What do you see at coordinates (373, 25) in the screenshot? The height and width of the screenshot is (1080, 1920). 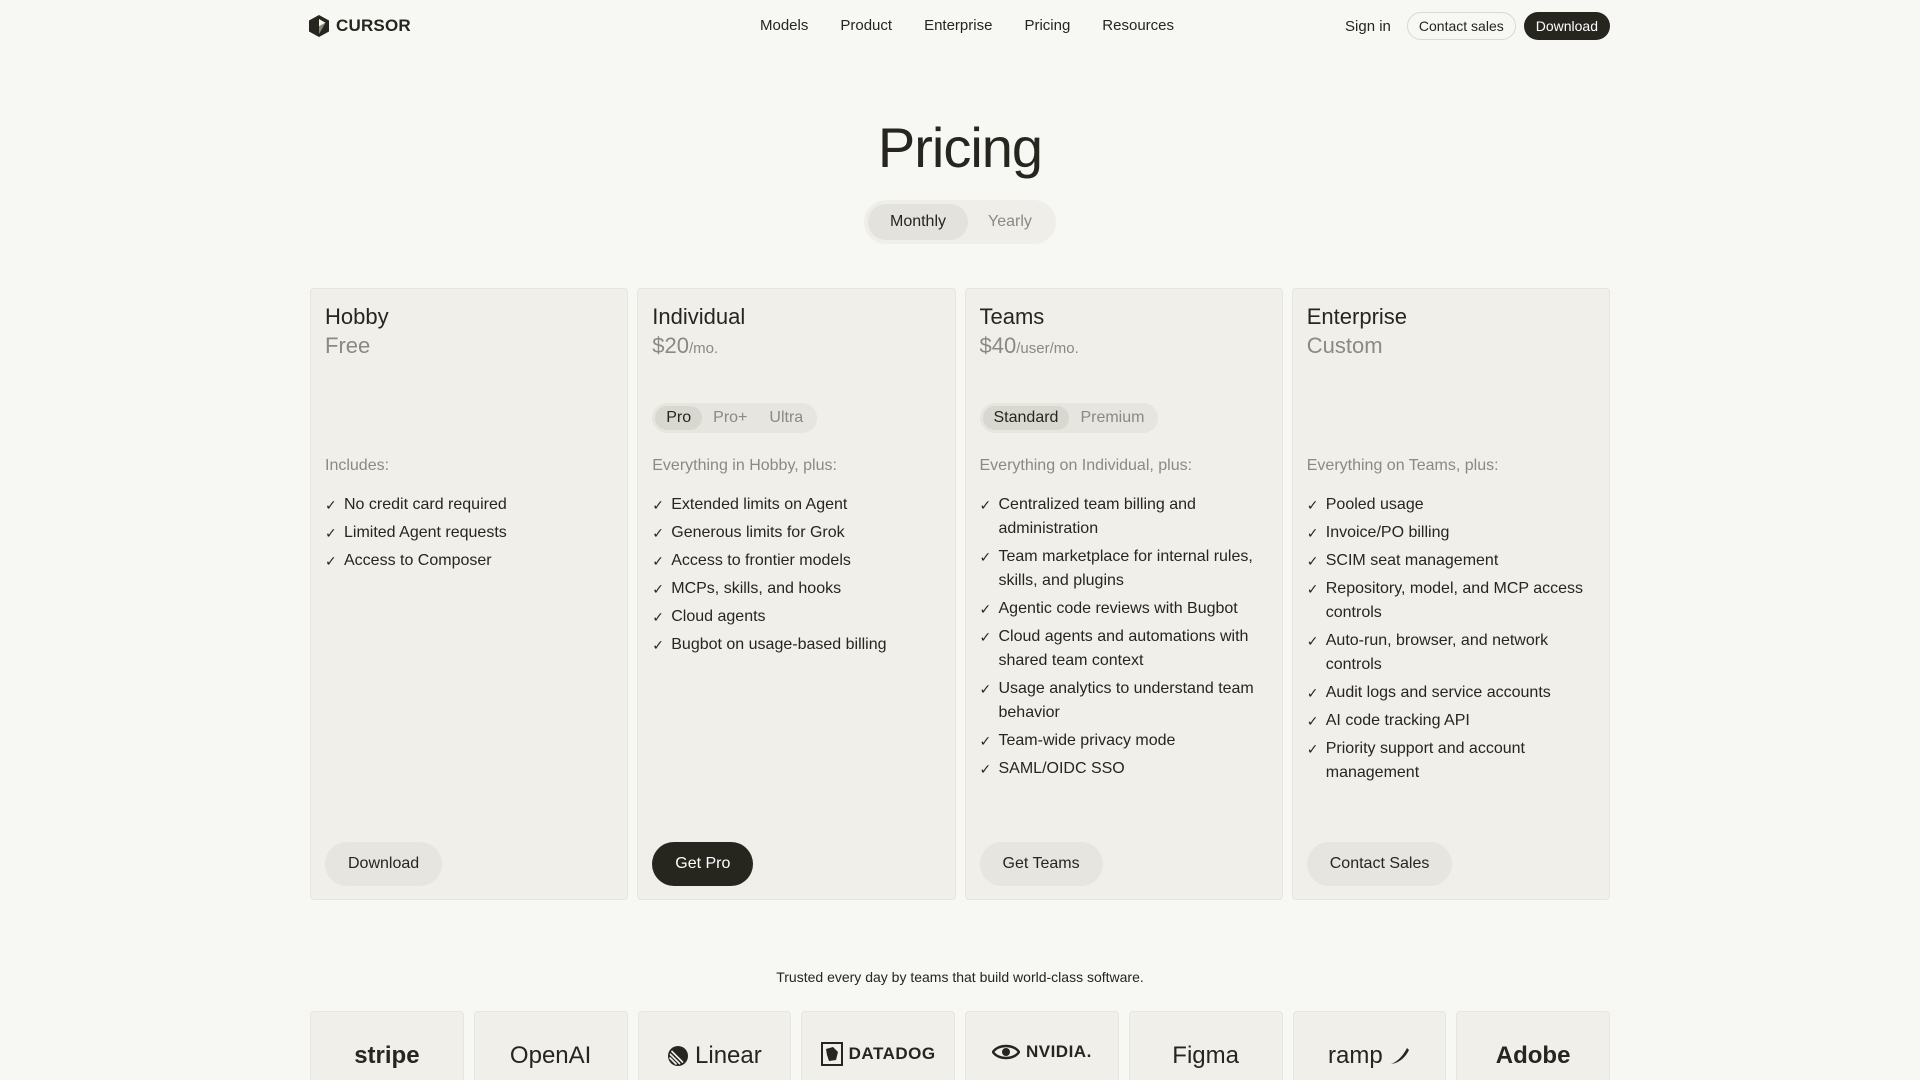 I see `brand-name: CURSOR` at bounding box center [373, 25].